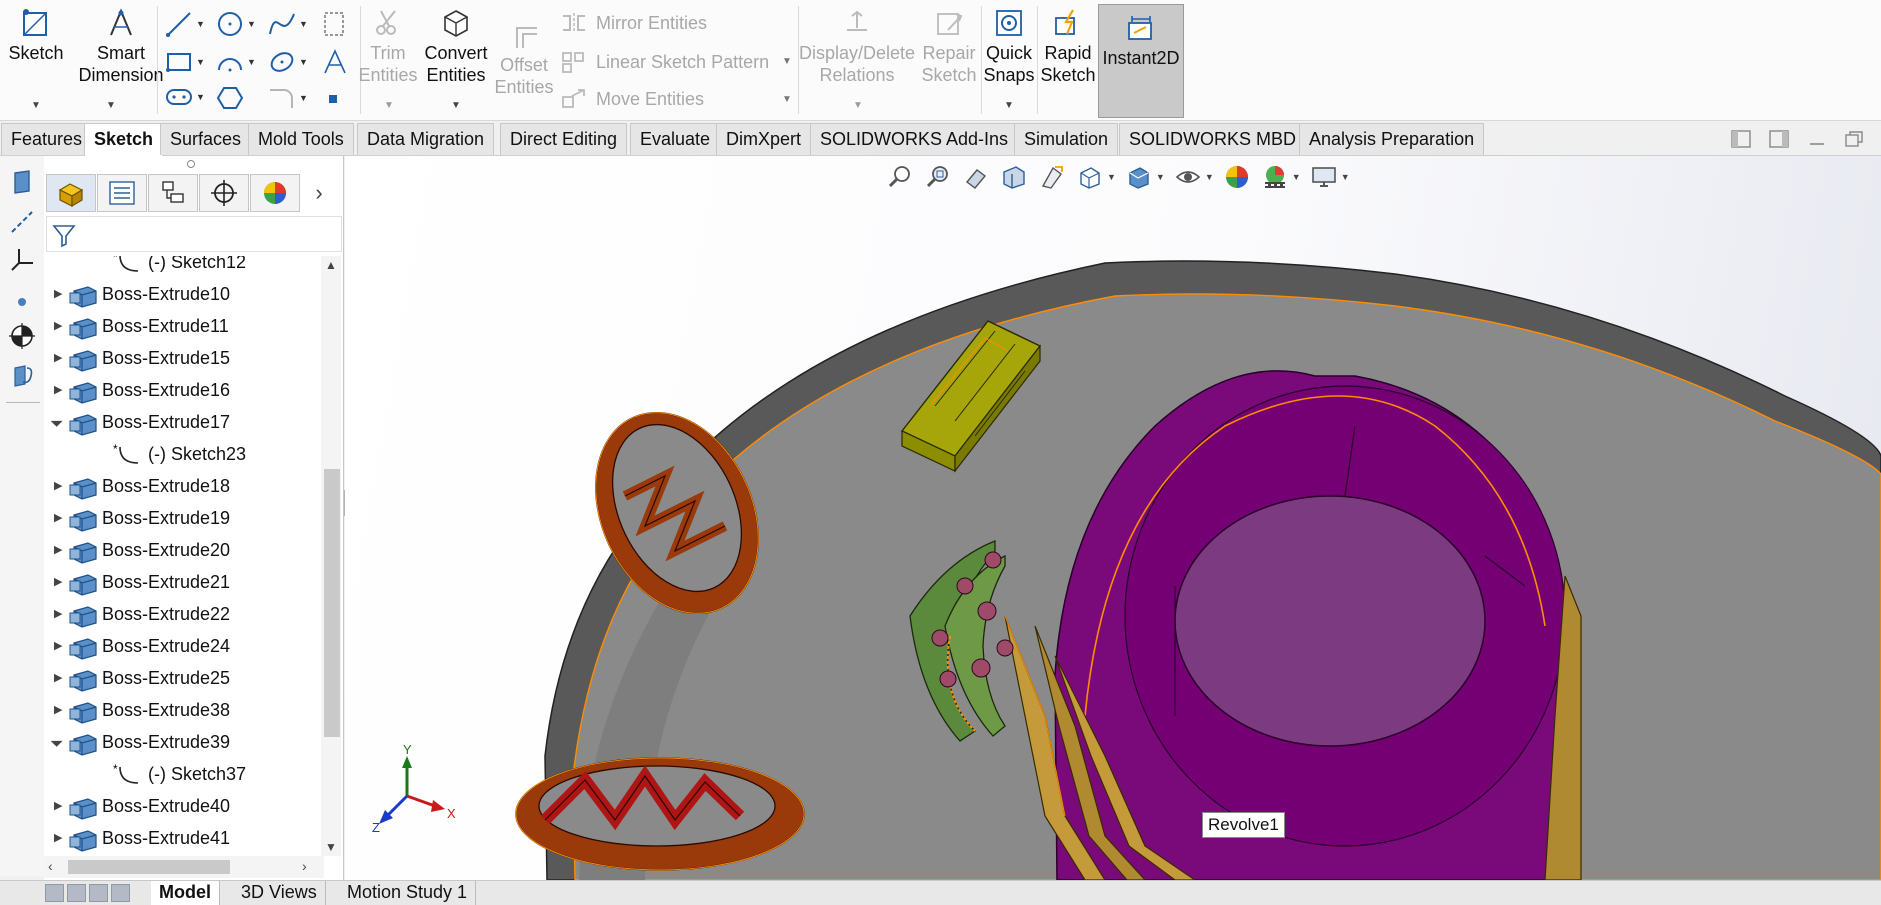 The width and height of the screenshot is (1881, 905). I want to click on tree-feature-item: ▶ Boss-Extrude16, so click(181, 391).